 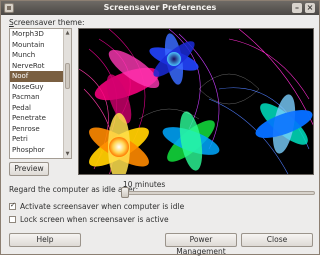 What do you see at coordinates (12, 205) in the screenshot?
I see `activate-screensaver-checkbox` at bounding box center [12, 205].